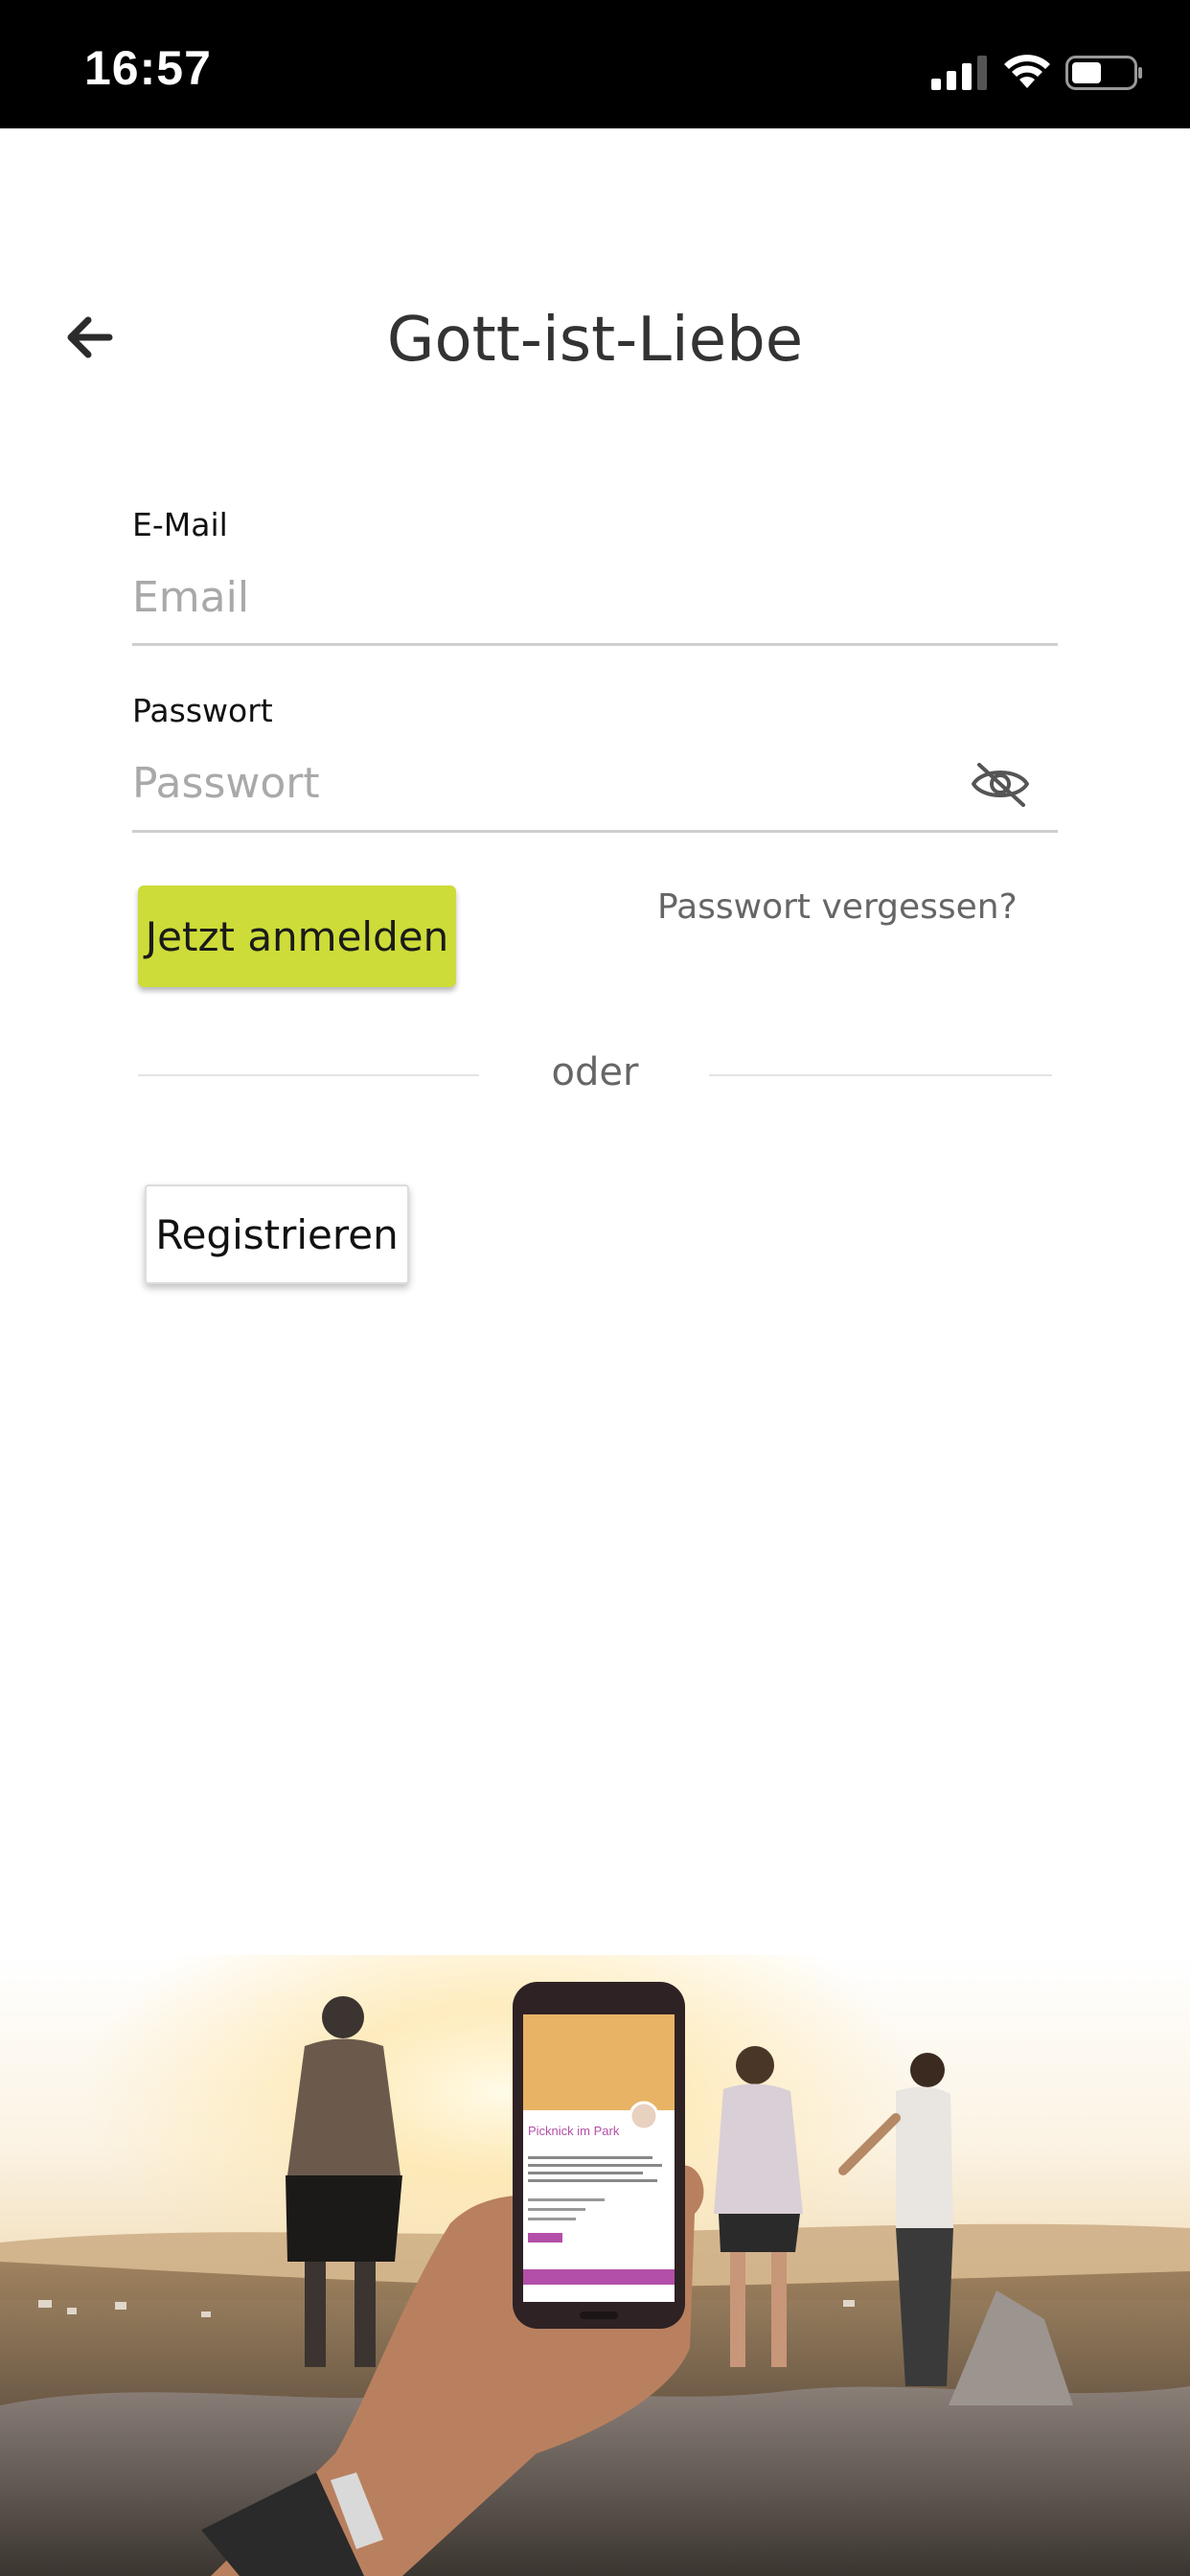 This screenshot has height=2576, width=1190. Describe the element at coordinates (277, 1234) in the screenshot. I see `register-button: Registrieren` at that location.